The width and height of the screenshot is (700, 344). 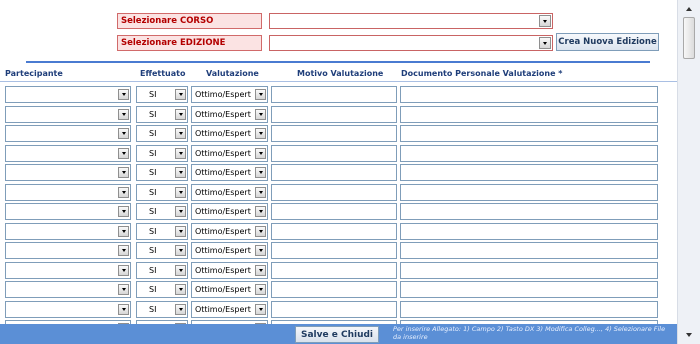 What do you see at coordinates (411, 21) in the screenshot?
I see `corso-combobox` at bounding box center [411, 21].